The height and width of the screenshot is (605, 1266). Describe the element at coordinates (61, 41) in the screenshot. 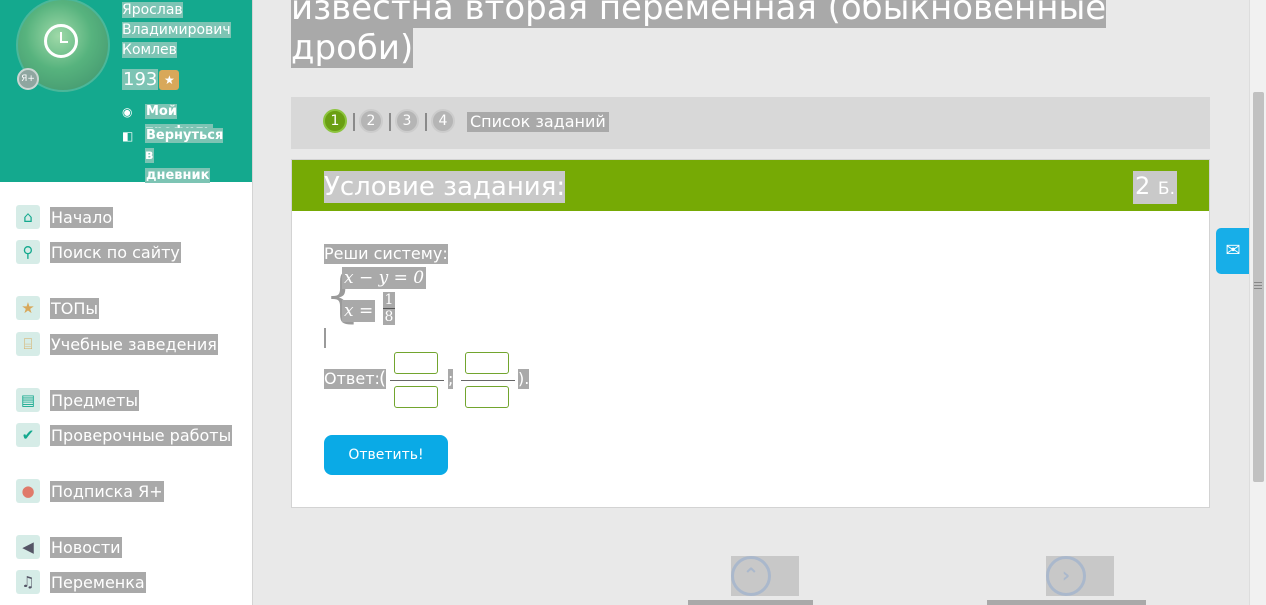

I see `clock-icon` at that location.